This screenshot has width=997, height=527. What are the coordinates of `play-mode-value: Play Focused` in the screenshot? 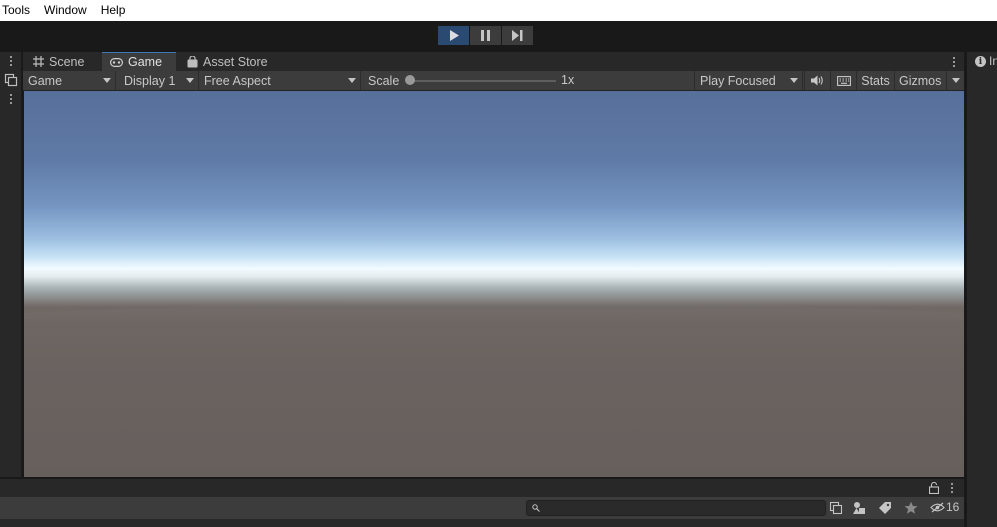 It's located at (738, 80).